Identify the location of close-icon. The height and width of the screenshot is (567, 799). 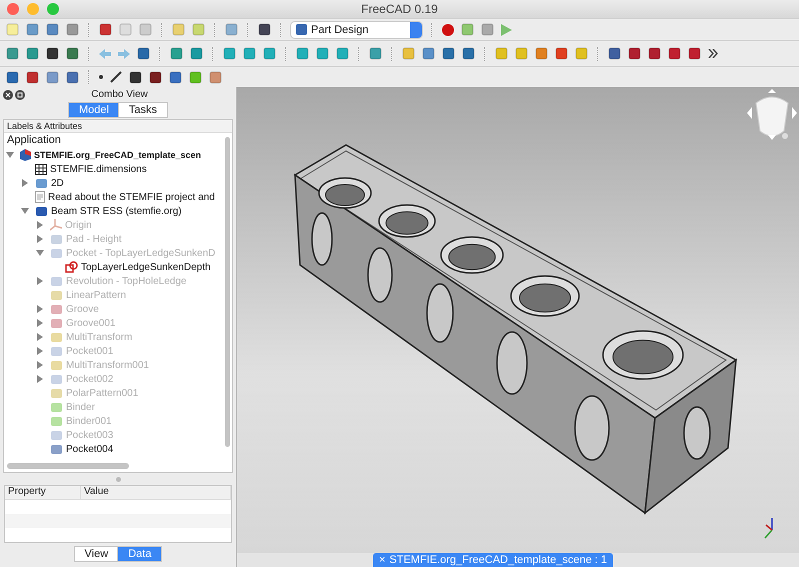
(8, 95).